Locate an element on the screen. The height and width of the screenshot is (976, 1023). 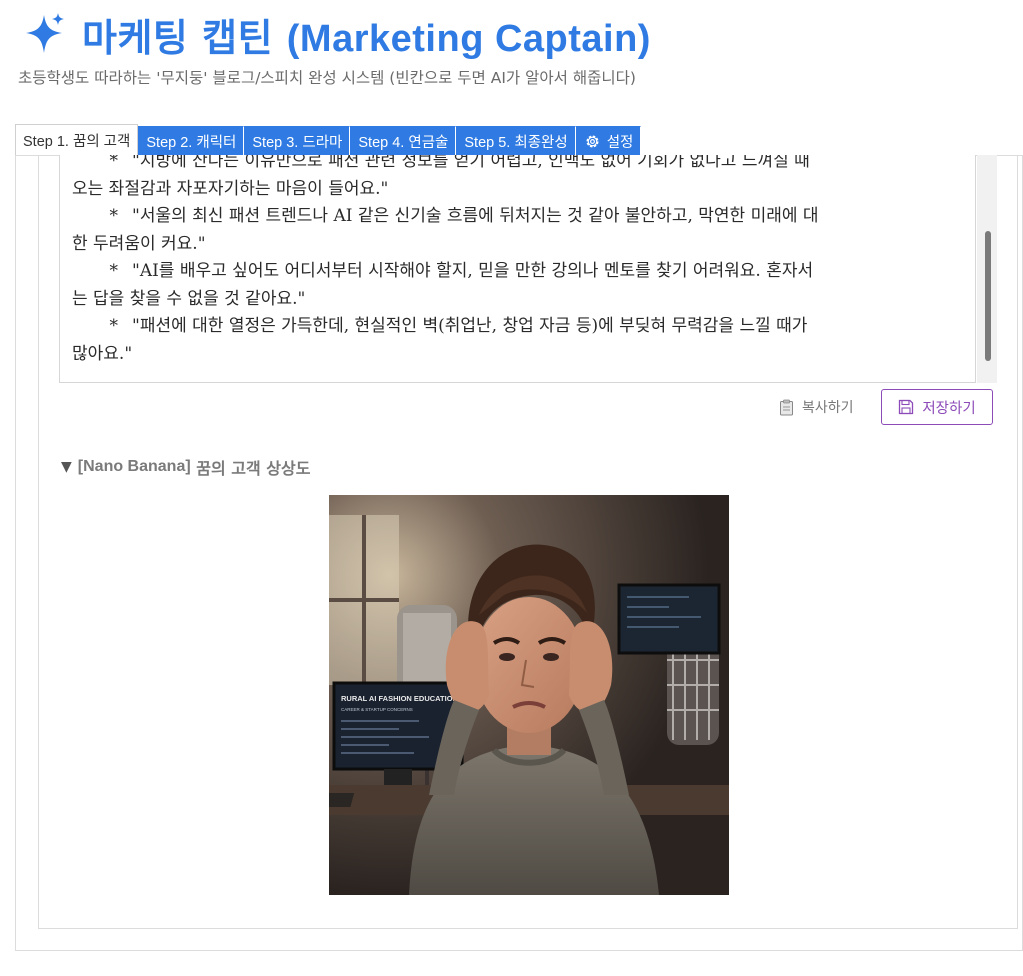
tab-step1-dream-customer: Step 1. 꿈의 고객 is located at coordinates (77, 140).